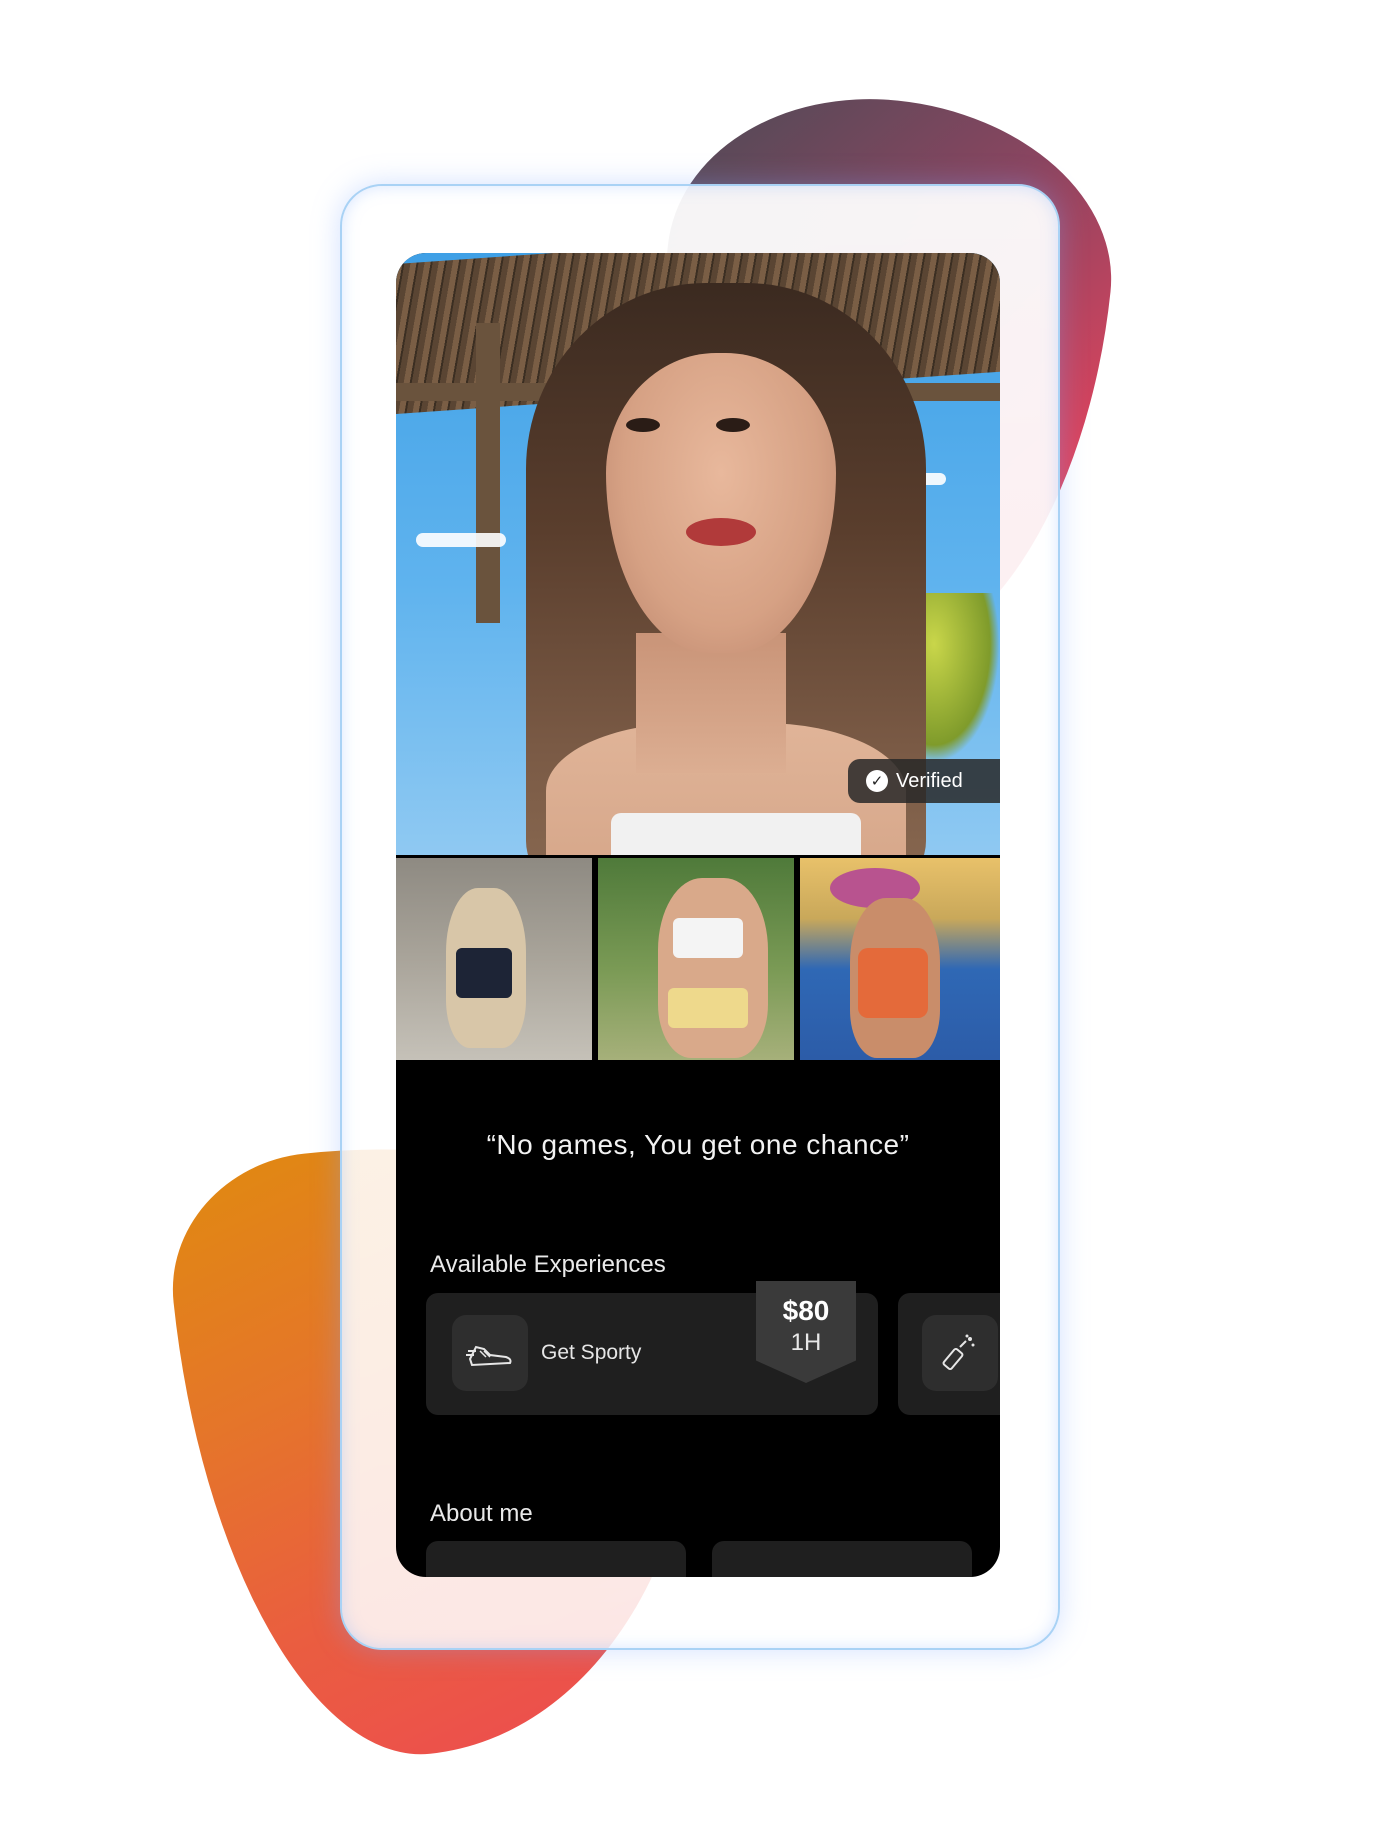 This screenshot has width=1400, height=1840. Describe the element at coordinates (721, 532) in the screenshot. I see `photo-lips` at that location.